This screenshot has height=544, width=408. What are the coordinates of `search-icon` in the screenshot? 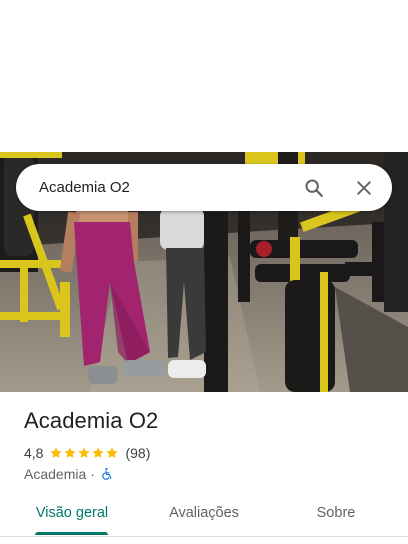 It's located at (314, 187).